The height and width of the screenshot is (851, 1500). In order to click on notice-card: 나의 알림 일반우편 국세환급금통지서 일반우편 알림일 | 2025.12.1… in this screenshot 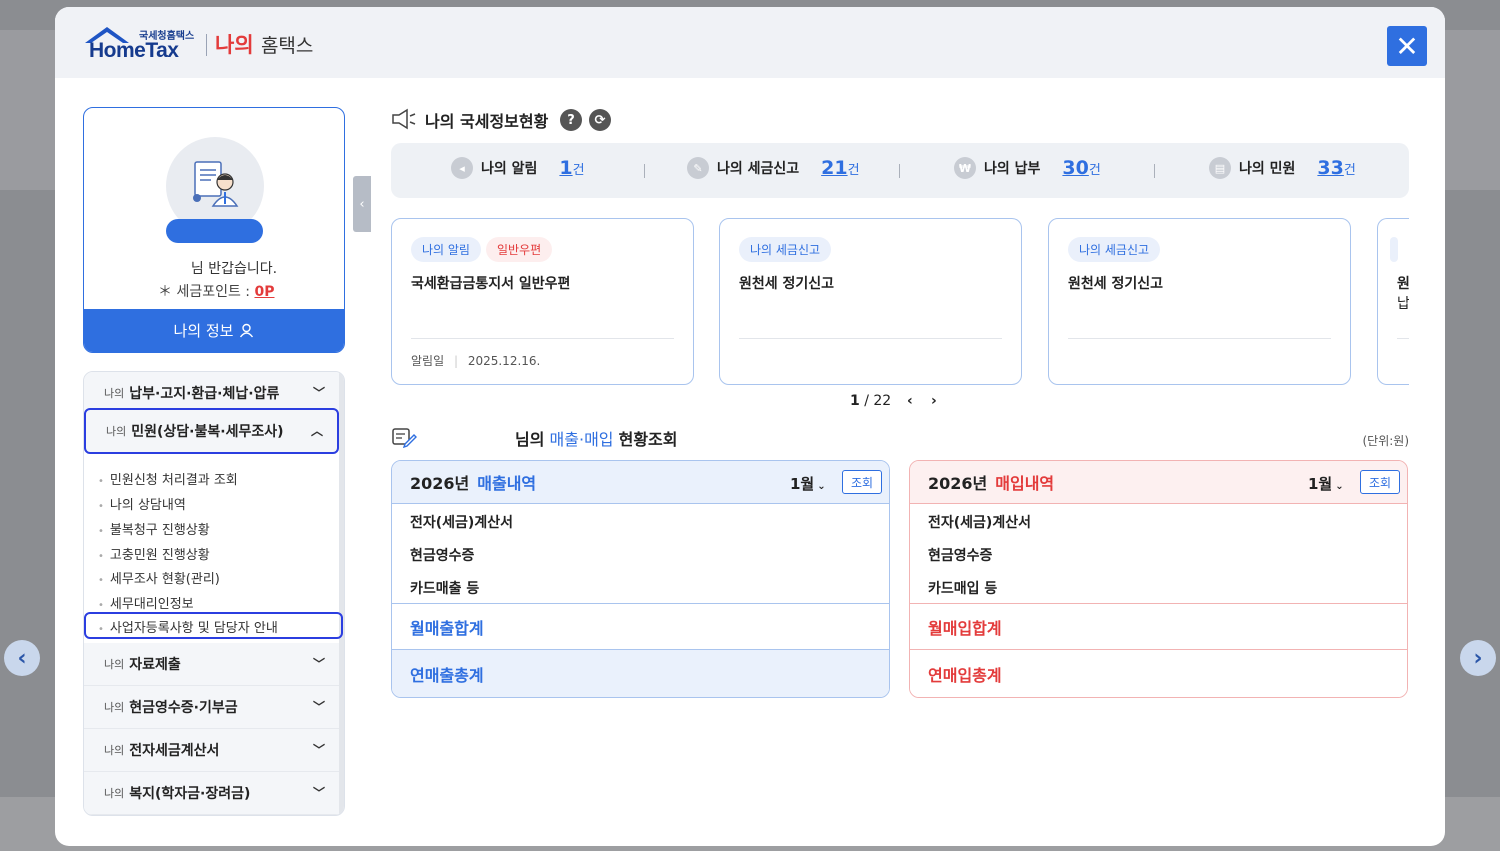, I will do `click(542, 301)`.